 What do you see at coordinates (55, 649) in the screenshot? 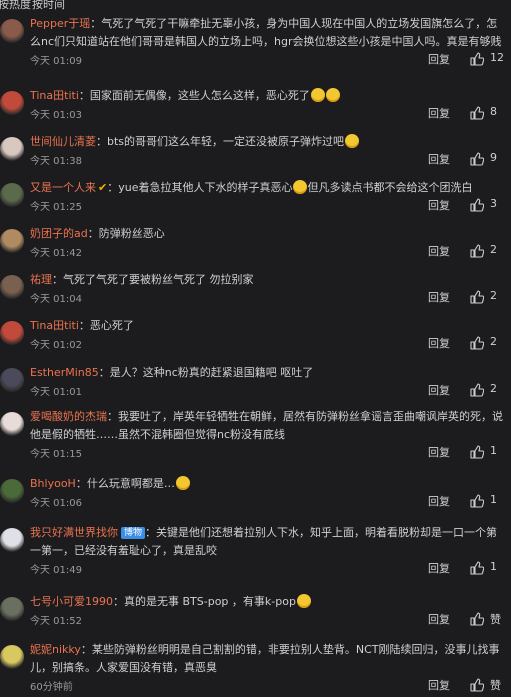
I see `username-link: 妮妮nikky` at bounding box center [55, 649].